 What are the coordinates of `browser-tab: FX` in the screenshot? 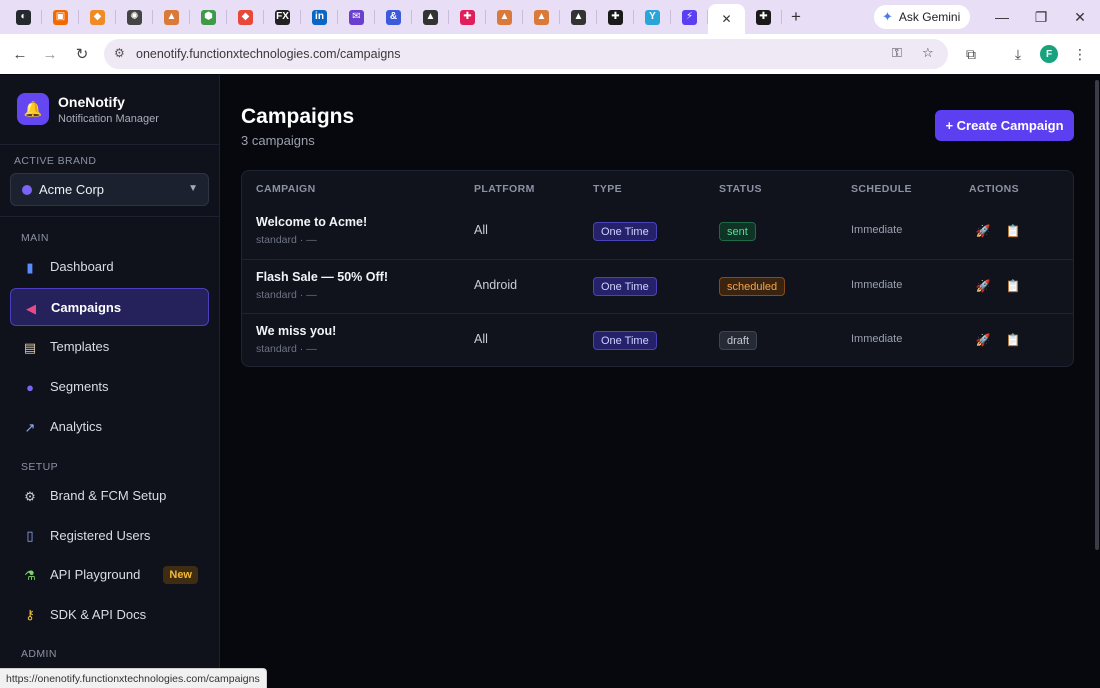 It's located at (282, 17).